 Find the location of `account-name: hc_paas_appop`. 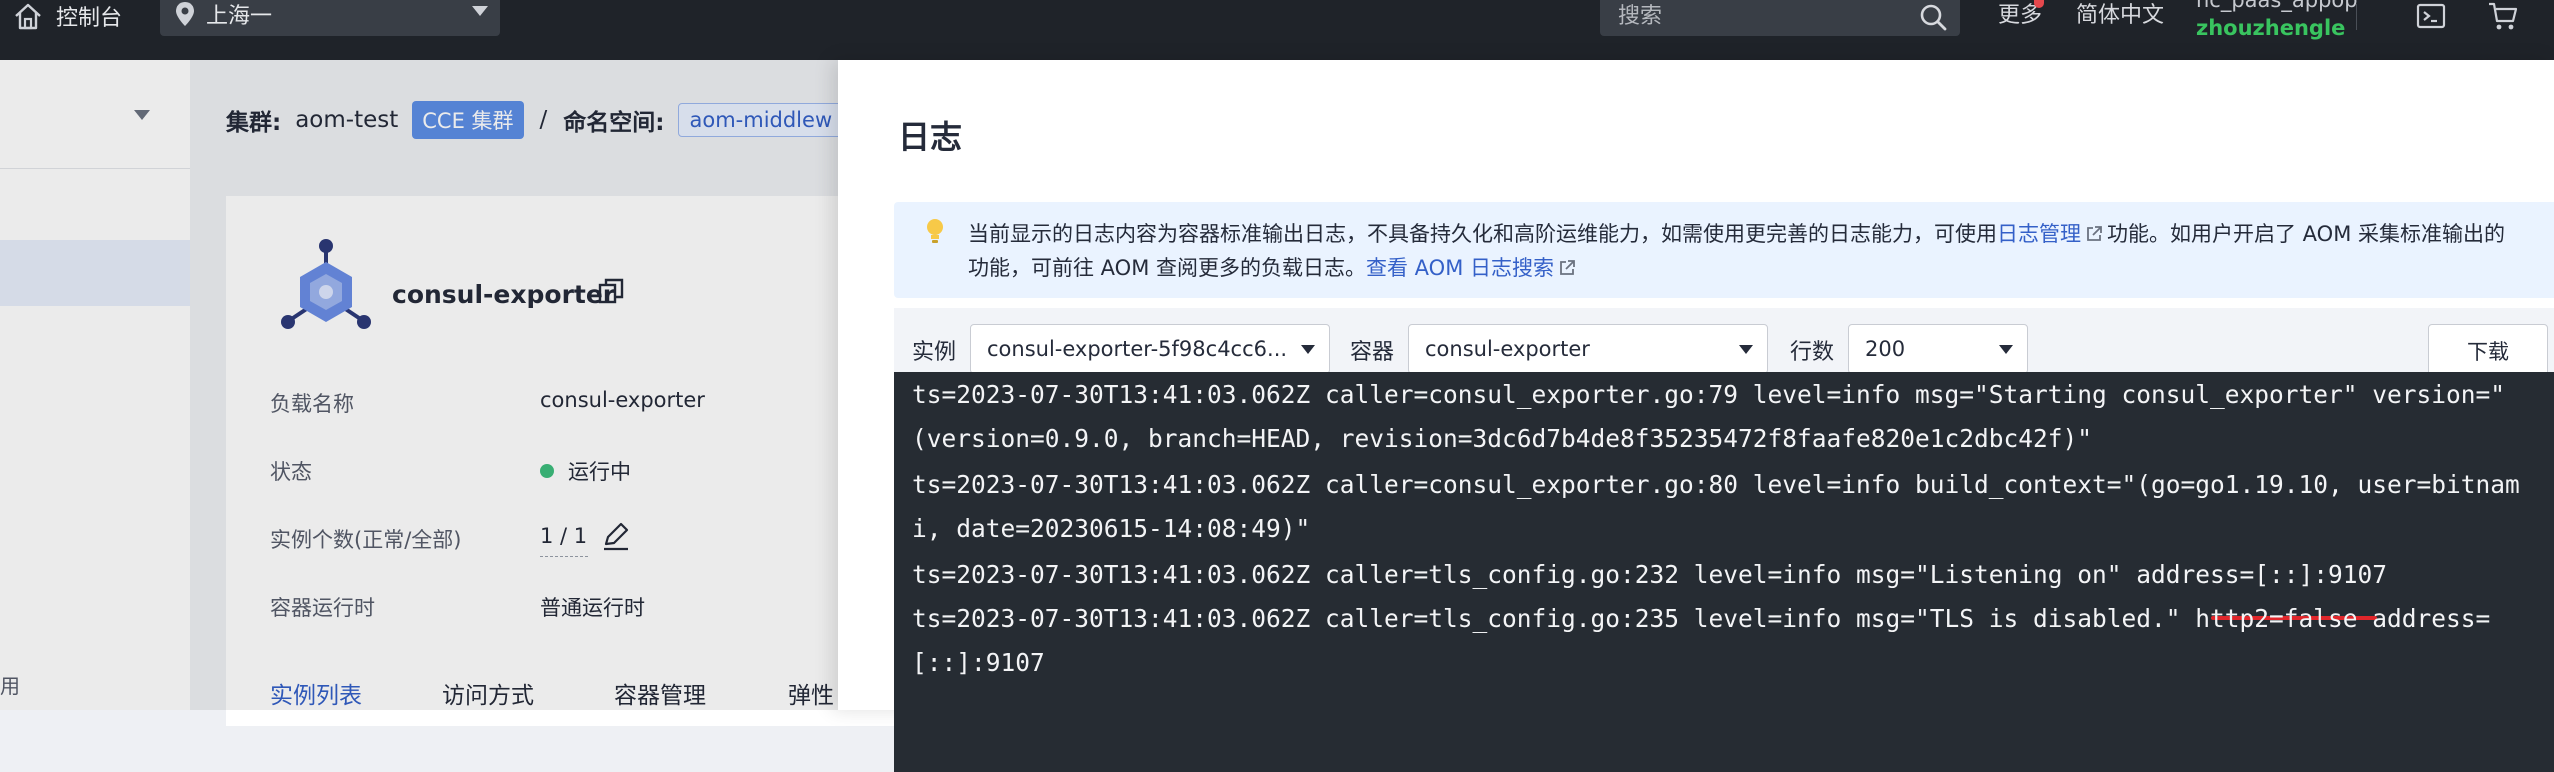

account-name: hc_paas_appop is located at coordinates (2277, 6).